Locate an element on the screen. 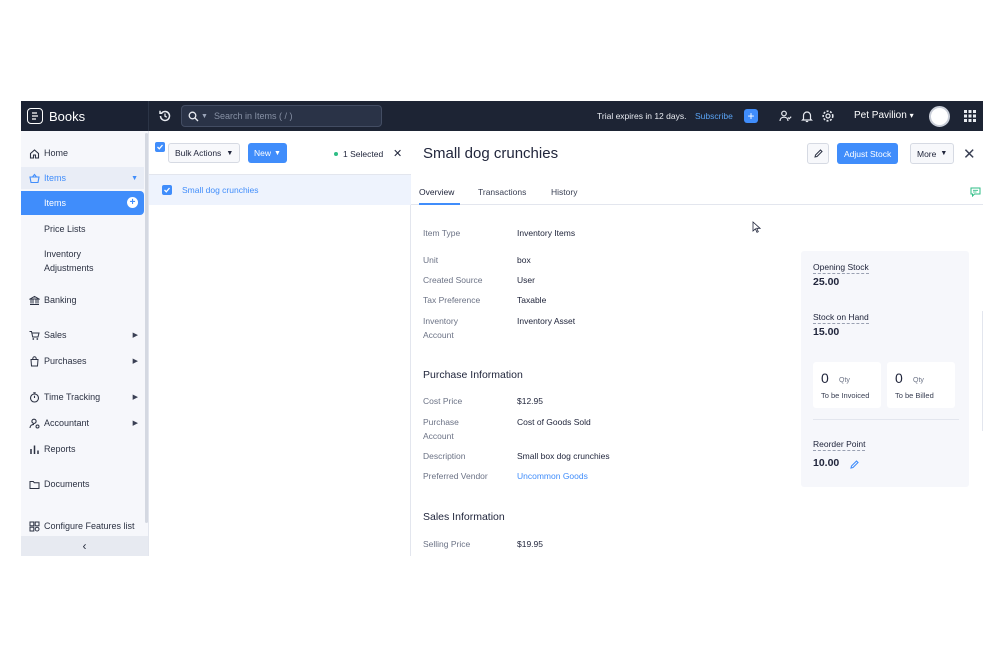 This screenshot has width=1000, height=658. sidebar-item-home: Home is located at coordinates (82, 153).